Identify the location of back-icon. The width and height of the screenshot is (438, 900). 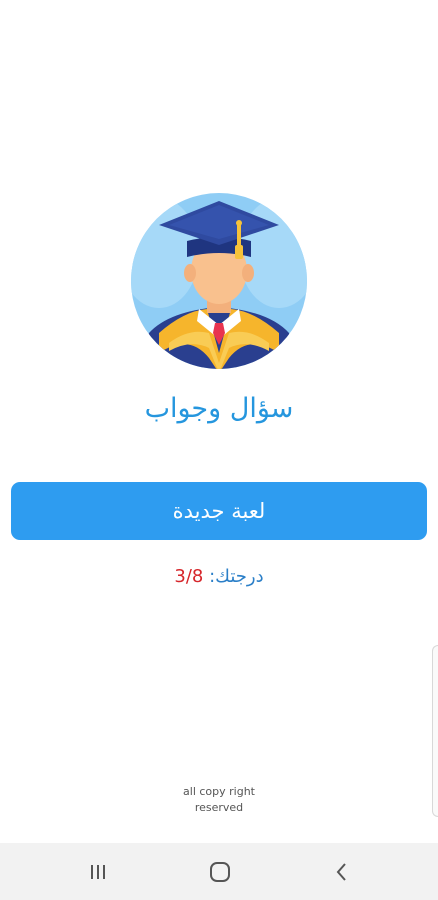
(341, 872).